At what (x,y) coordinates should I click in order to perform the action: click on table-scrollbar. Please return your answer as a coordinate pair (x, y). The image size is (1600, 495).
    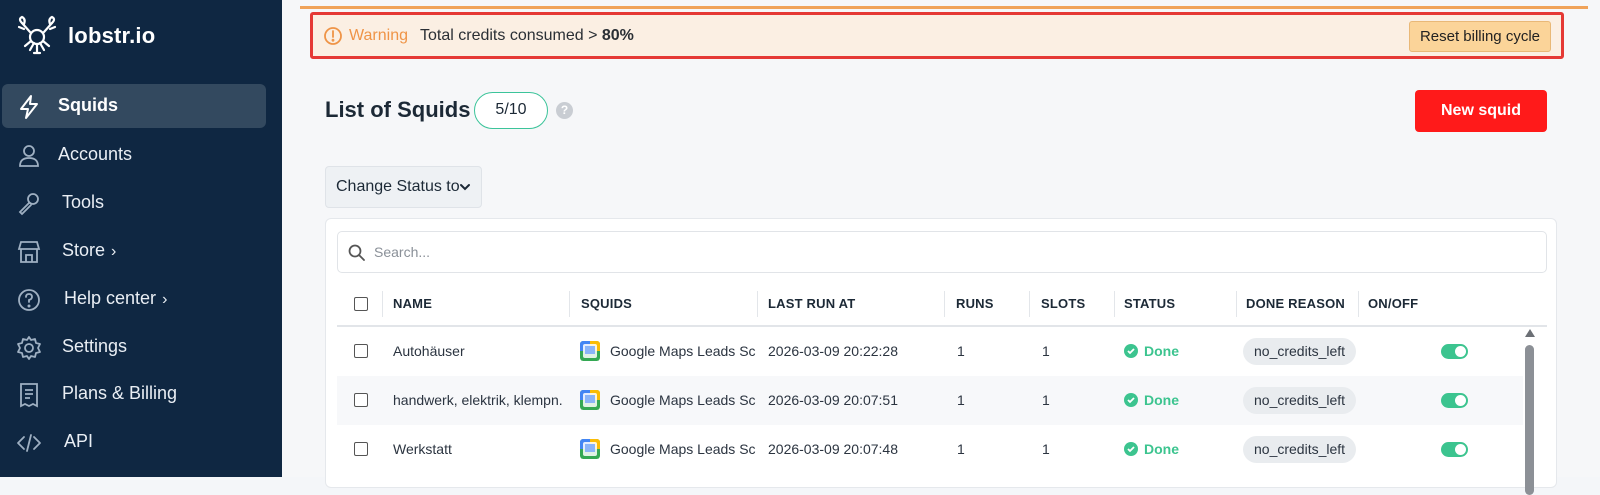
    Looking at the image, I should click on (1529, 412).